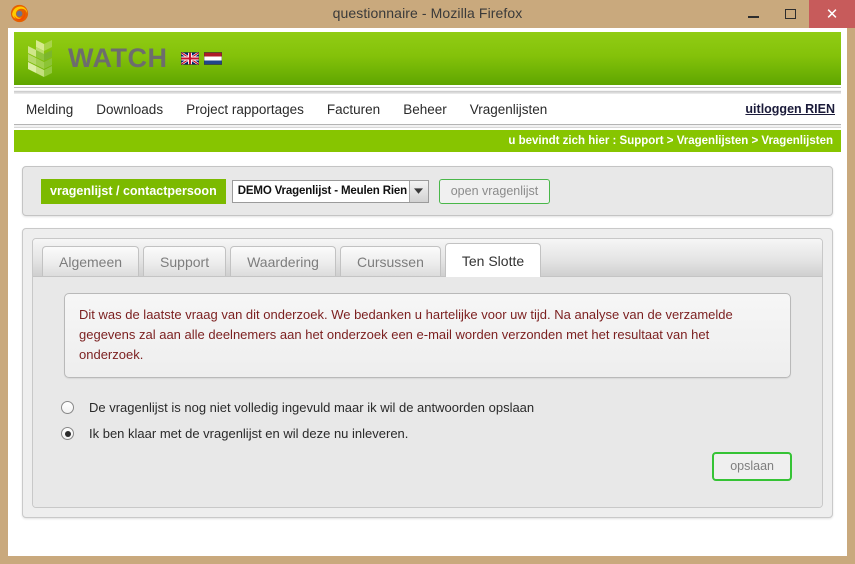  Describe the element at coordinates (67, 434) in the screenshot. I see `radio-submit-final` at that location.